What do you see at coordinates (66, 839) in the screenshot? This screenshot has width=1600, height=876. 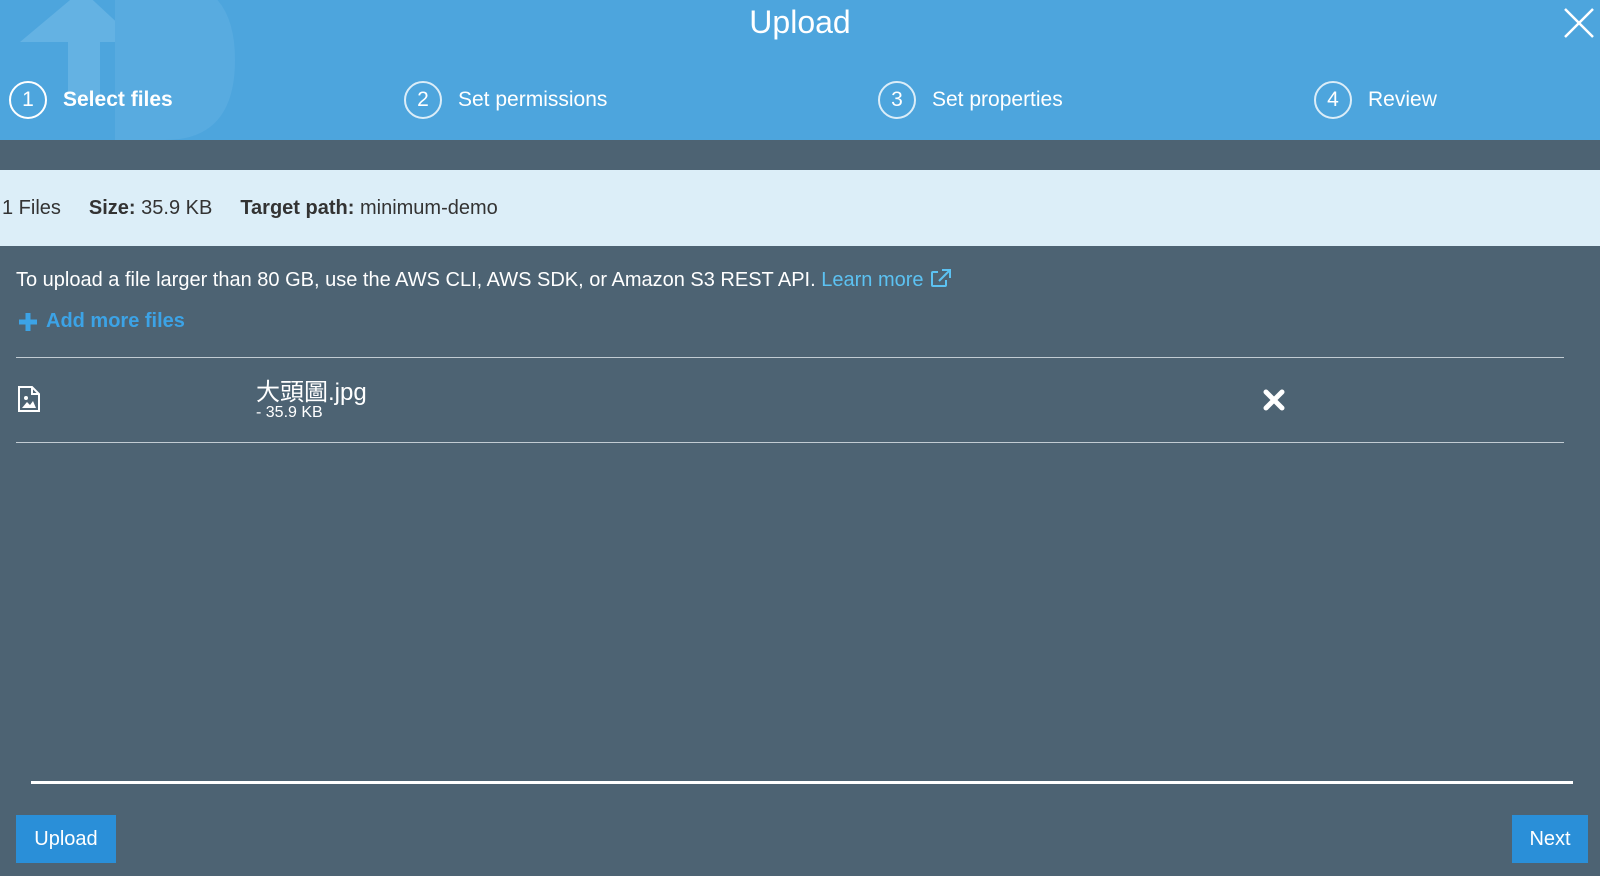 I see `upload-button: Upload` at bounding box center [66, 839].